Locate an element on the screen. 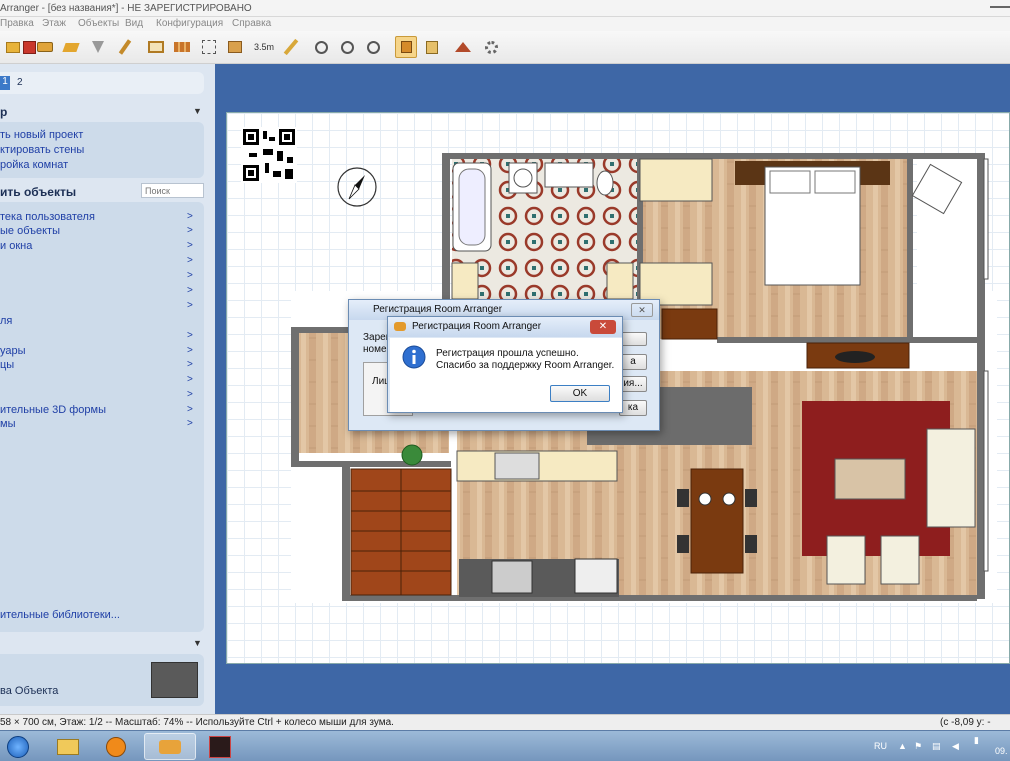 This screenshot has width=1010, height=761. dialog-back-title: Регистрация Room Arranger is located at coordinates (438, 309).